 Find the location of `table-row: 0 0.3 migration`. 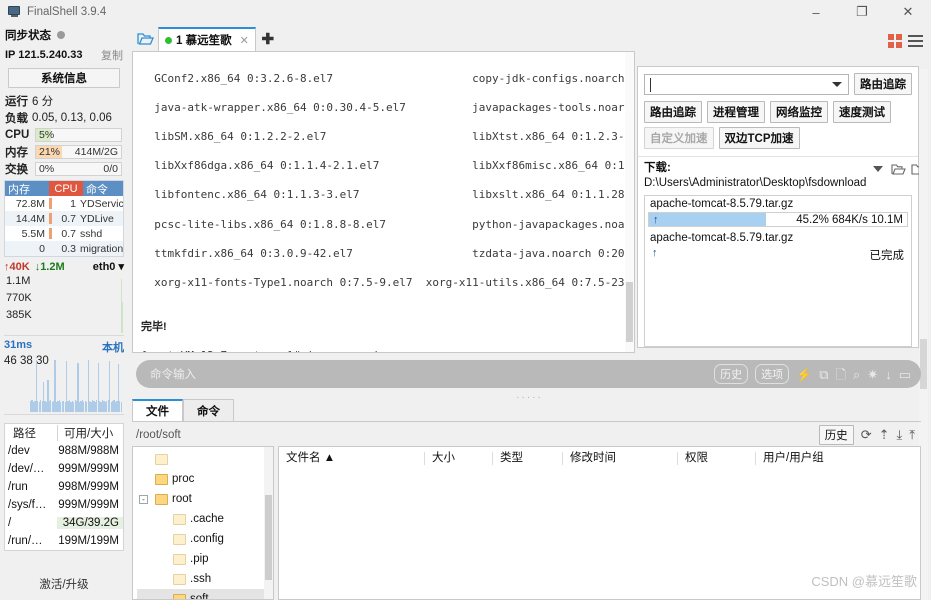

table-row: 0 0.3 migration is located at coordinates (64, 248).